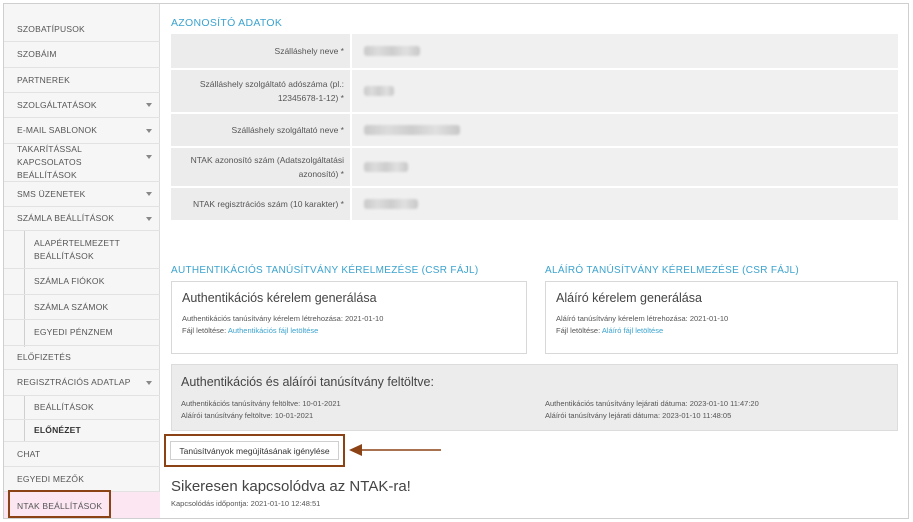 This screenshot has height=522, width=913. I want to click on sign-request-download: Fájl letöltése: Aláíró fájl letöltése, so click(610, 330).